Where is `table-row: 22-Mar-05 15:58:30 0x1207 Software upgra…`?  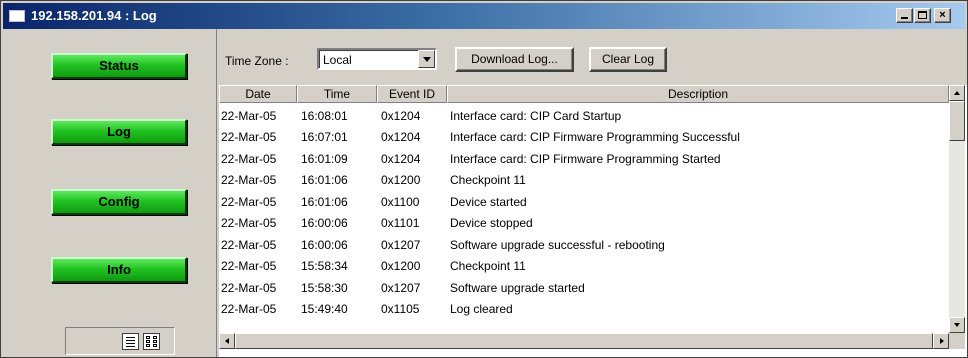
table-row: 22-Mar-05 15:58:30 0x1207 Software upgra… is located at coordinates (584, 287).